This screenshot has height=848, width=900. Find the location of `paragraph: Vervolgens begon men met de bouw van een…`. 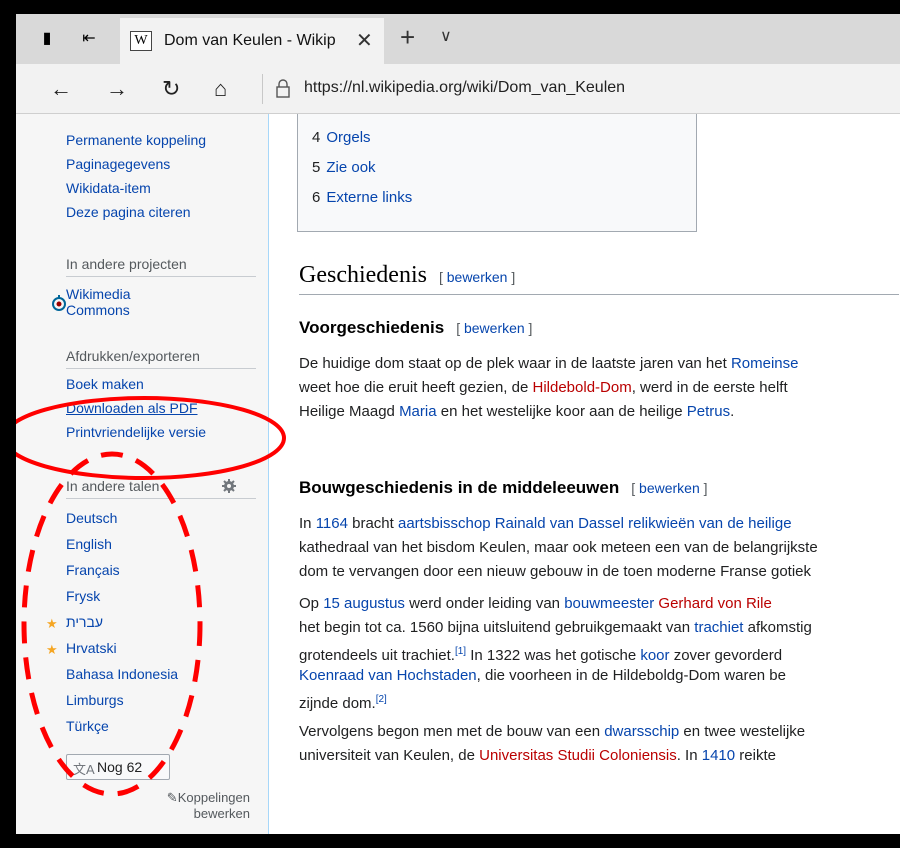

paragraph: Vervolgens begon men met de bouw van een… is located at coordinates (552, 743).